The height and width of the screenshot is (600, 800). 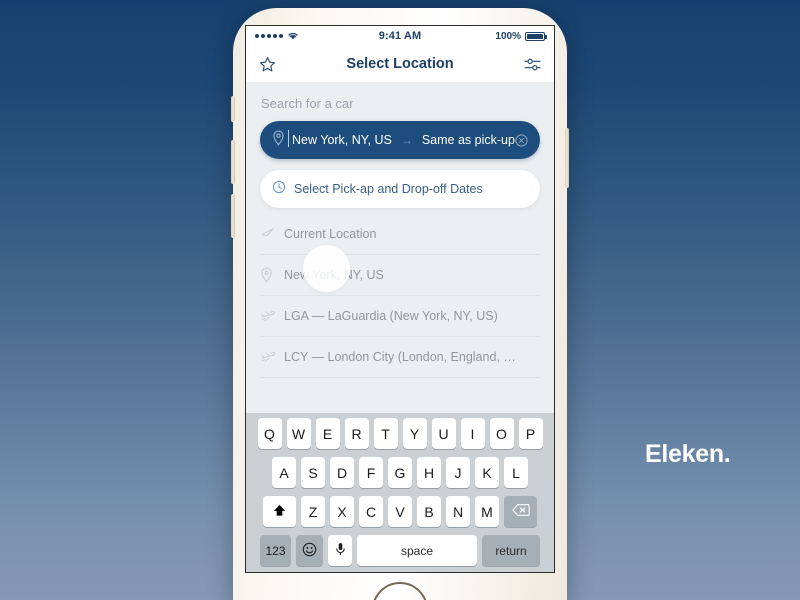 I want to click on key-t: T, so click(x=385, y=433).